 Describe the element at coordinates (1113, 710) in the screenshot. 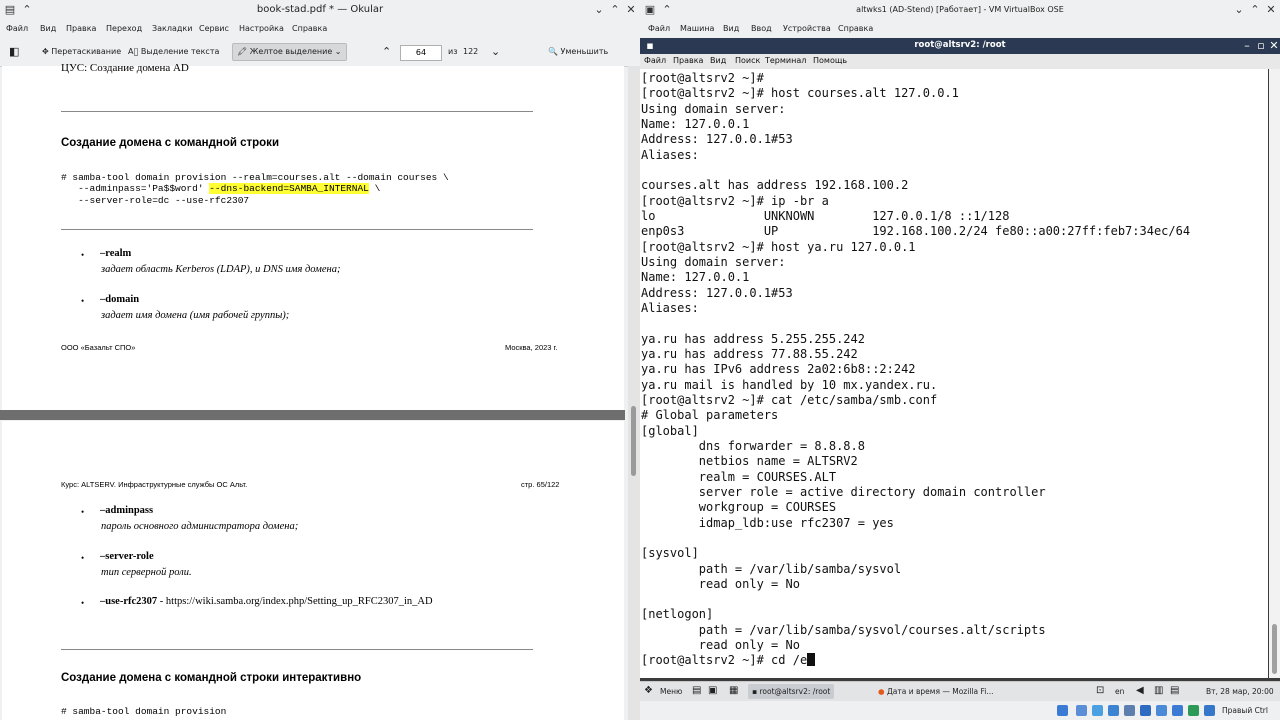

I see `network-adapter-icon` at that location.